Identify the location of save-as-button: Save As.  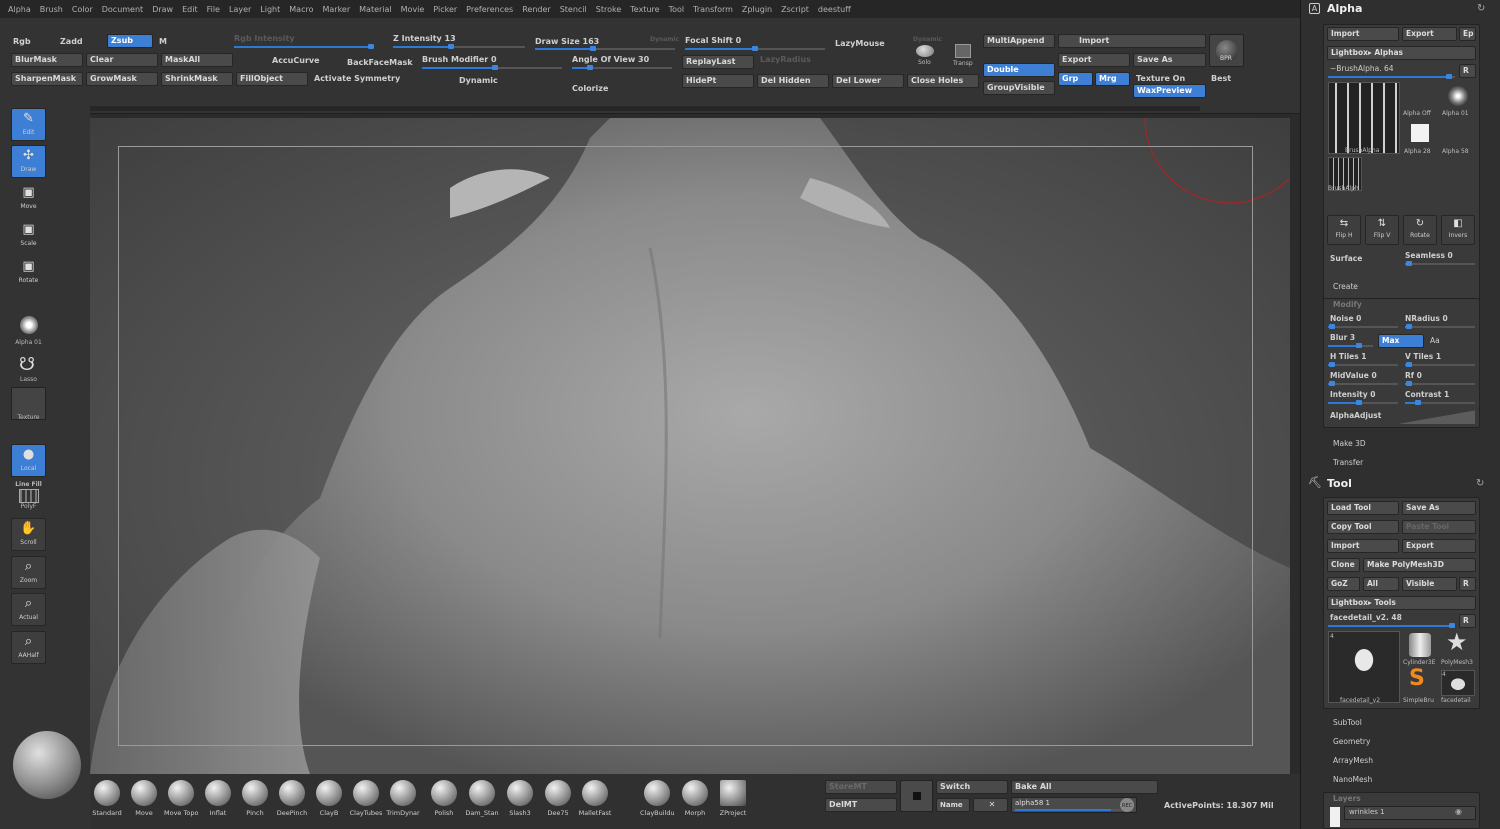
(1169, 60).